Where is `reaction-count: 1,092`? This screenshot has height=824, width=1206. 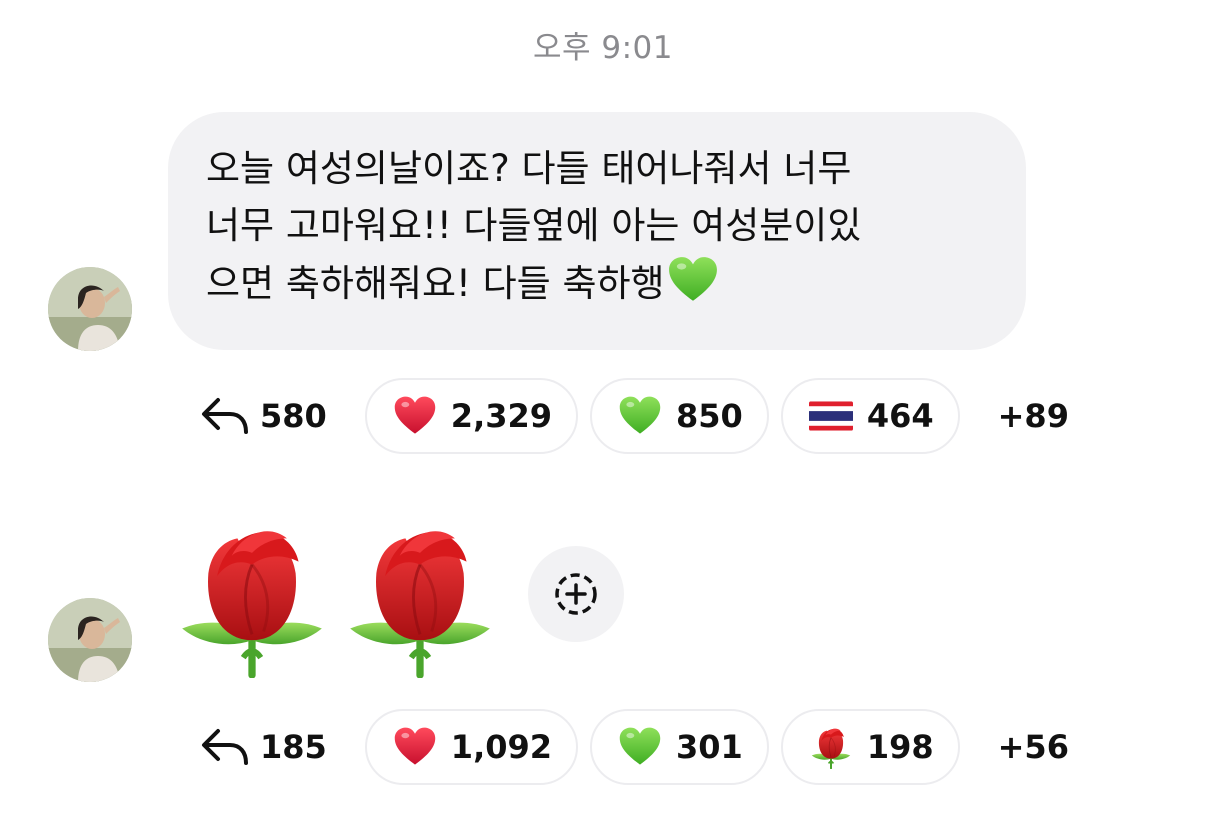 reaction-count: 1,092 is located at coordinates (501, 747).